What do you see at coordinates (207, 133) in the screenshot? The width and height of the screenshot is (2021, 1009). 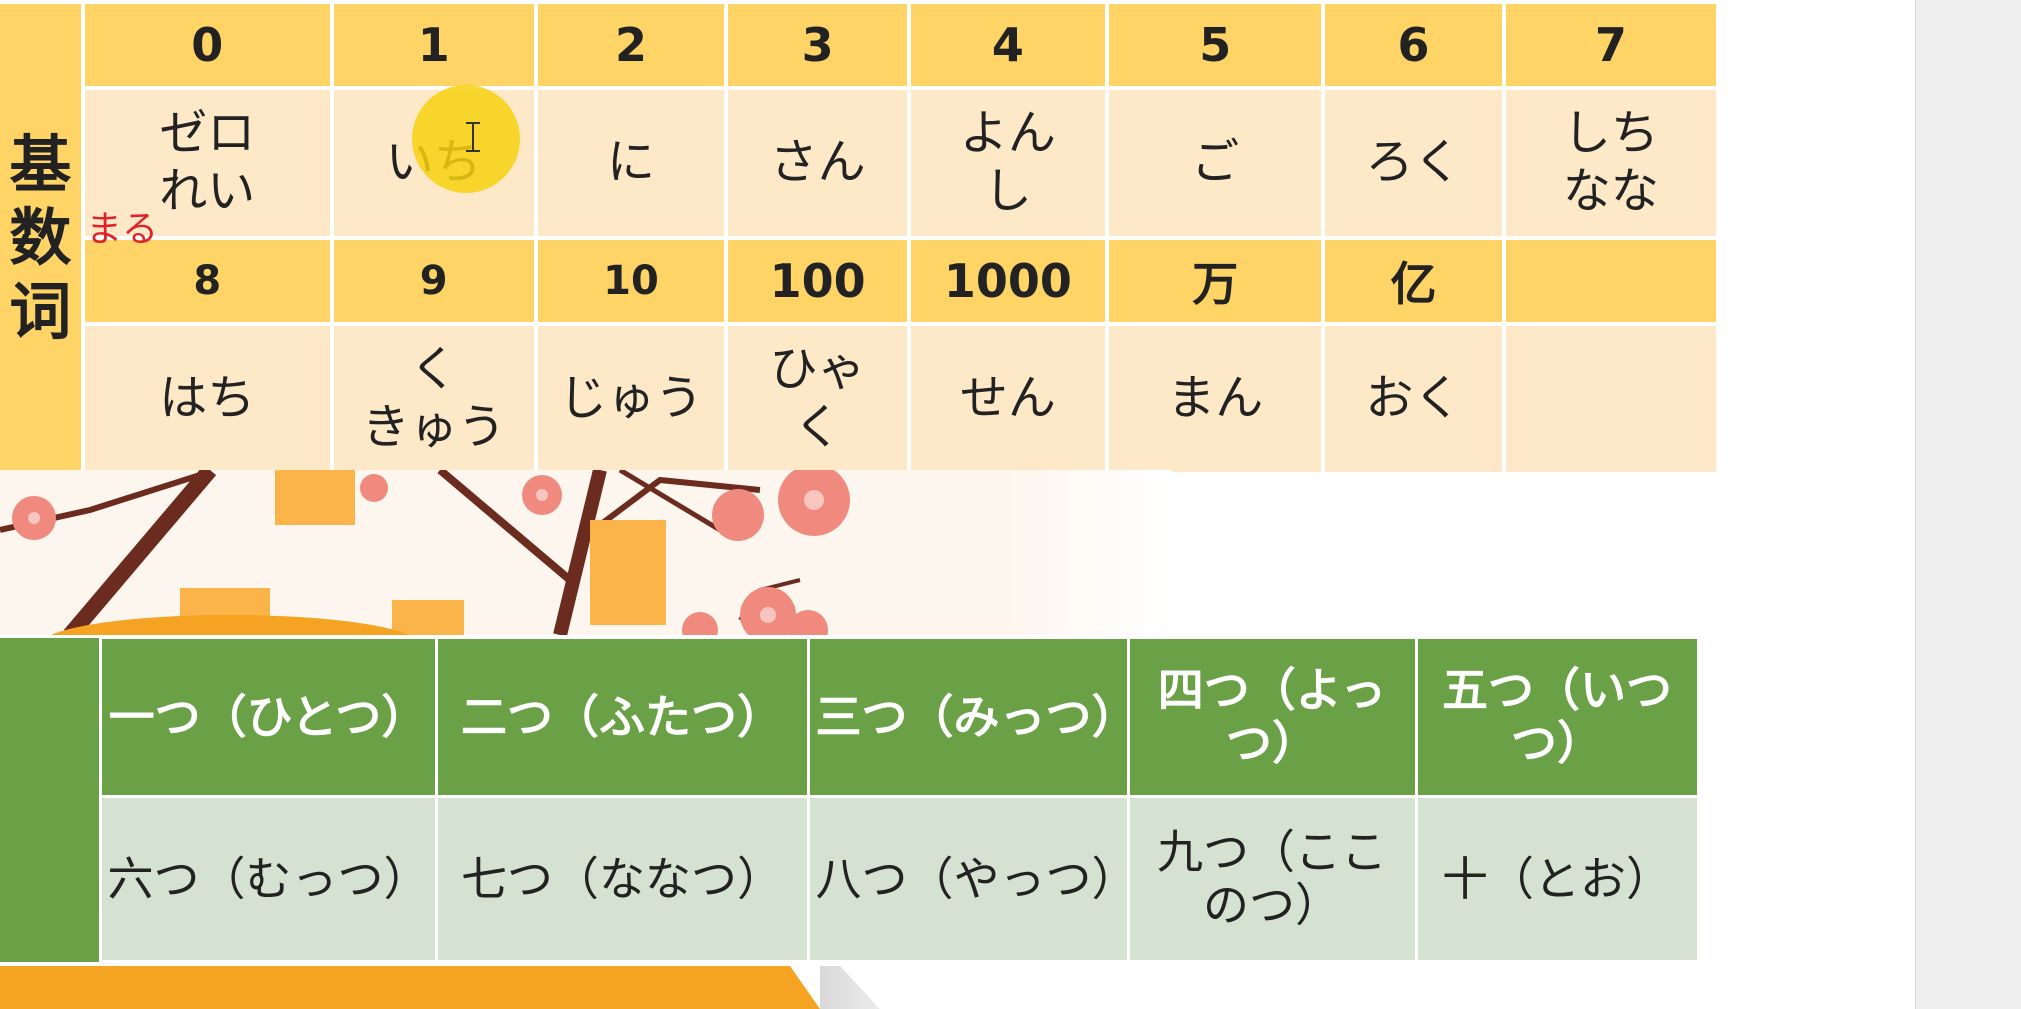 I see `reading-line: ゼロ` at bounding box center [207, 133].